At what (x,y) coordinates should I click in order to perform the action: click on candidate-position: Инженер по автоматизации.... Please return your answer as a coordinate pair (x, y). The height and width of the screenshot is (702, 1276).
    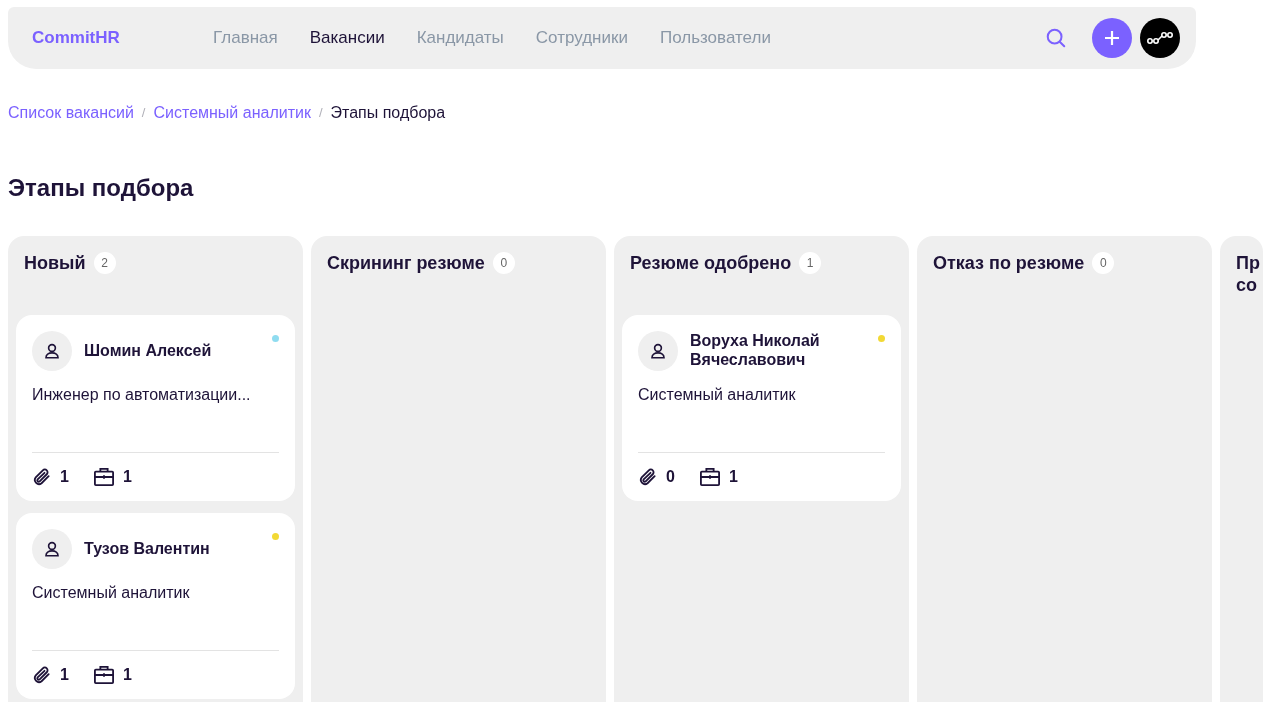
    Looking at the image, I should click on (142, 395).